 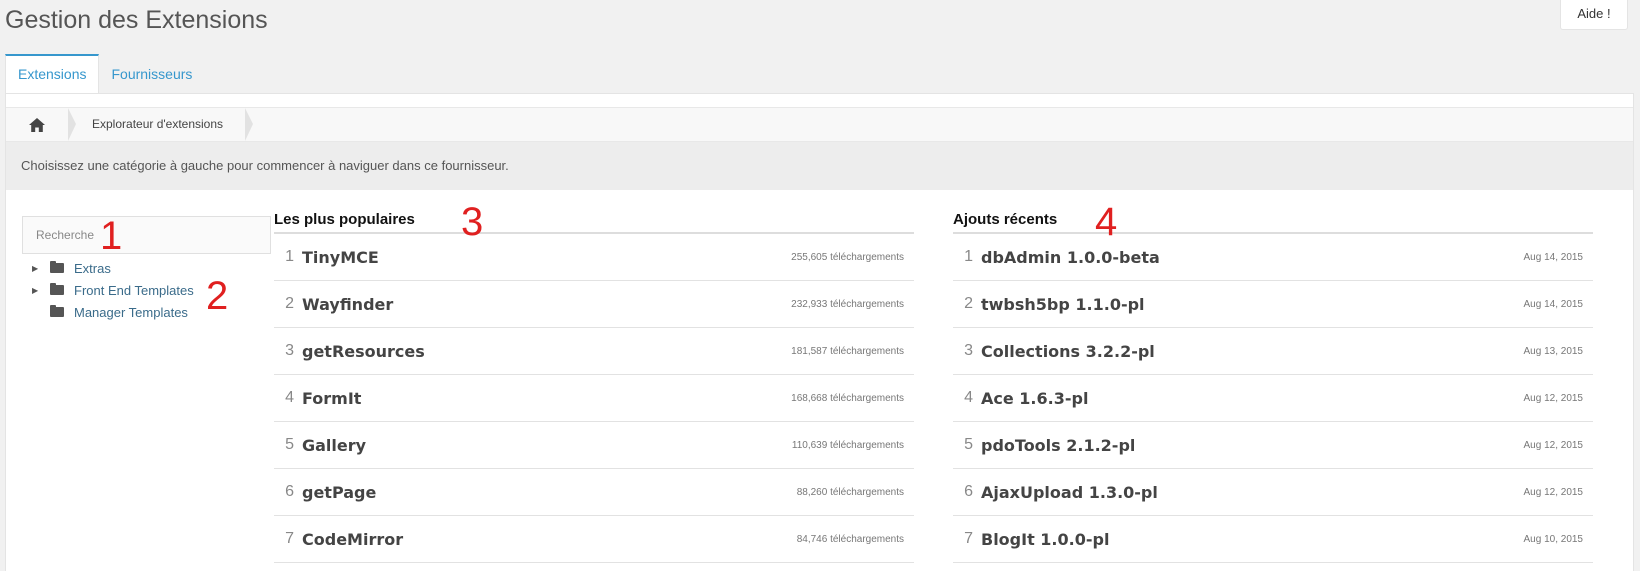 I want to click on annotation-number: 1, so click(x=111, y=236).